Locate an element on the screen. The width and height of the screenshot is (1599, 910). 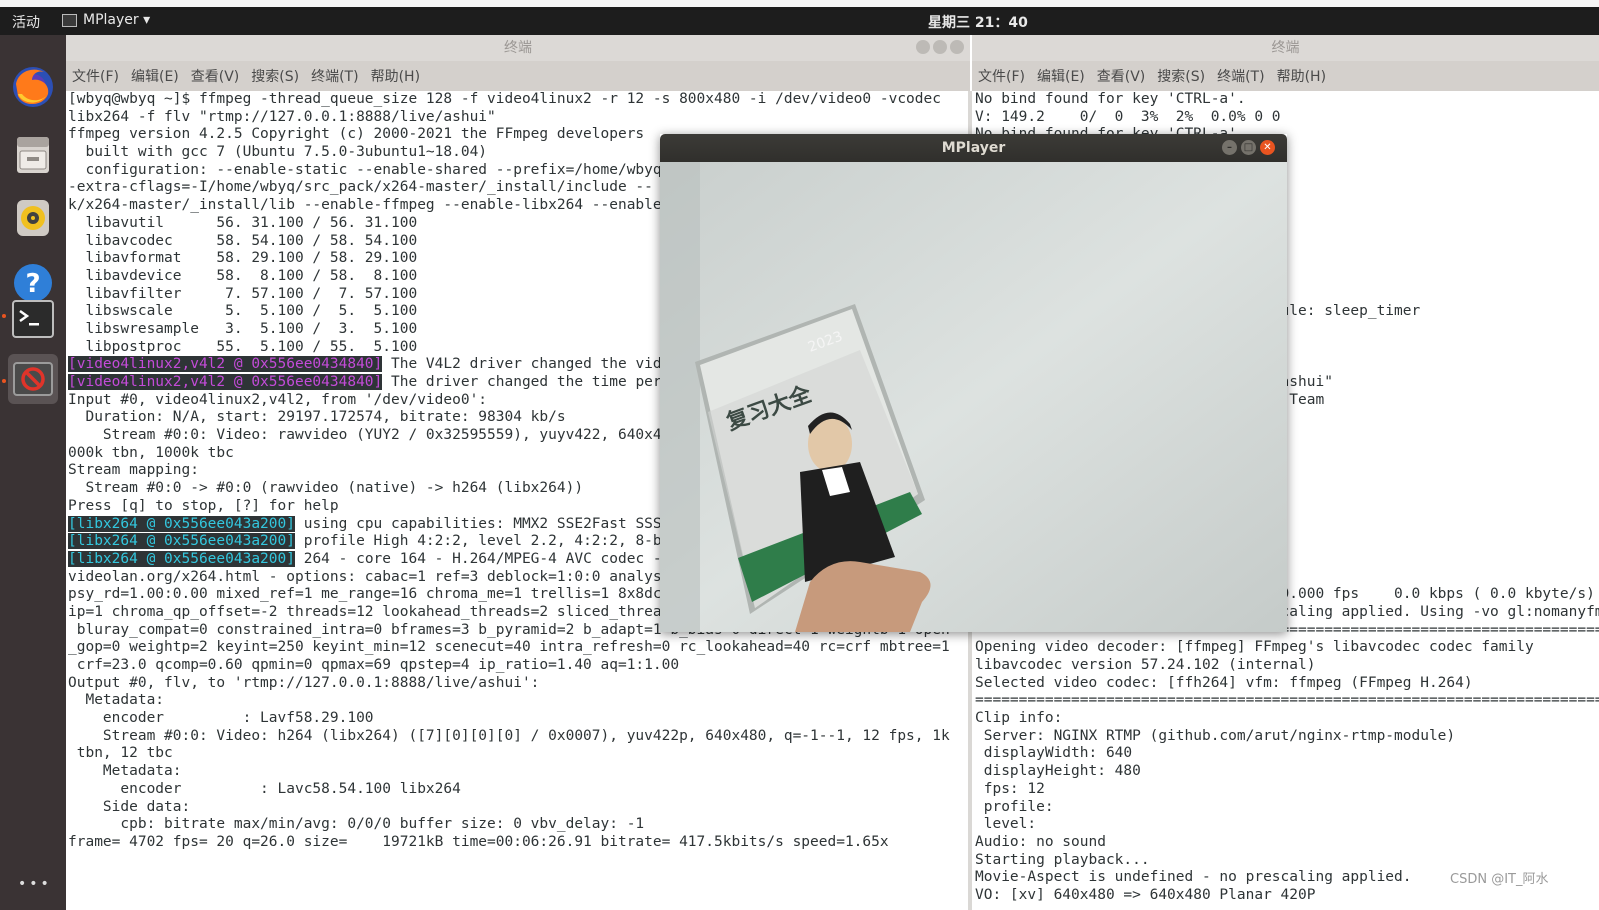
line-text: libavutil 56. 31.100 / 56. 31.100 is located at coordinates (243, 222).